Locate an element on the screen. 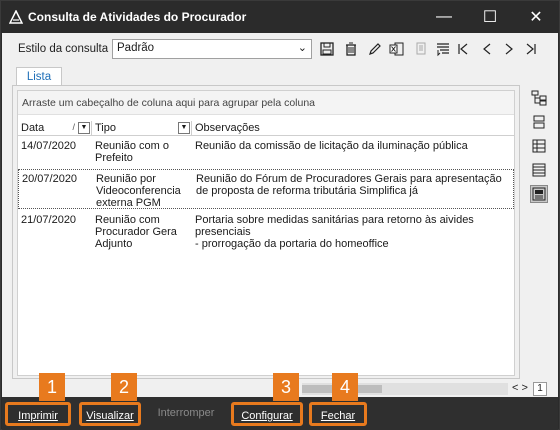  tree-view-icon is located at coordinates (539, 98).